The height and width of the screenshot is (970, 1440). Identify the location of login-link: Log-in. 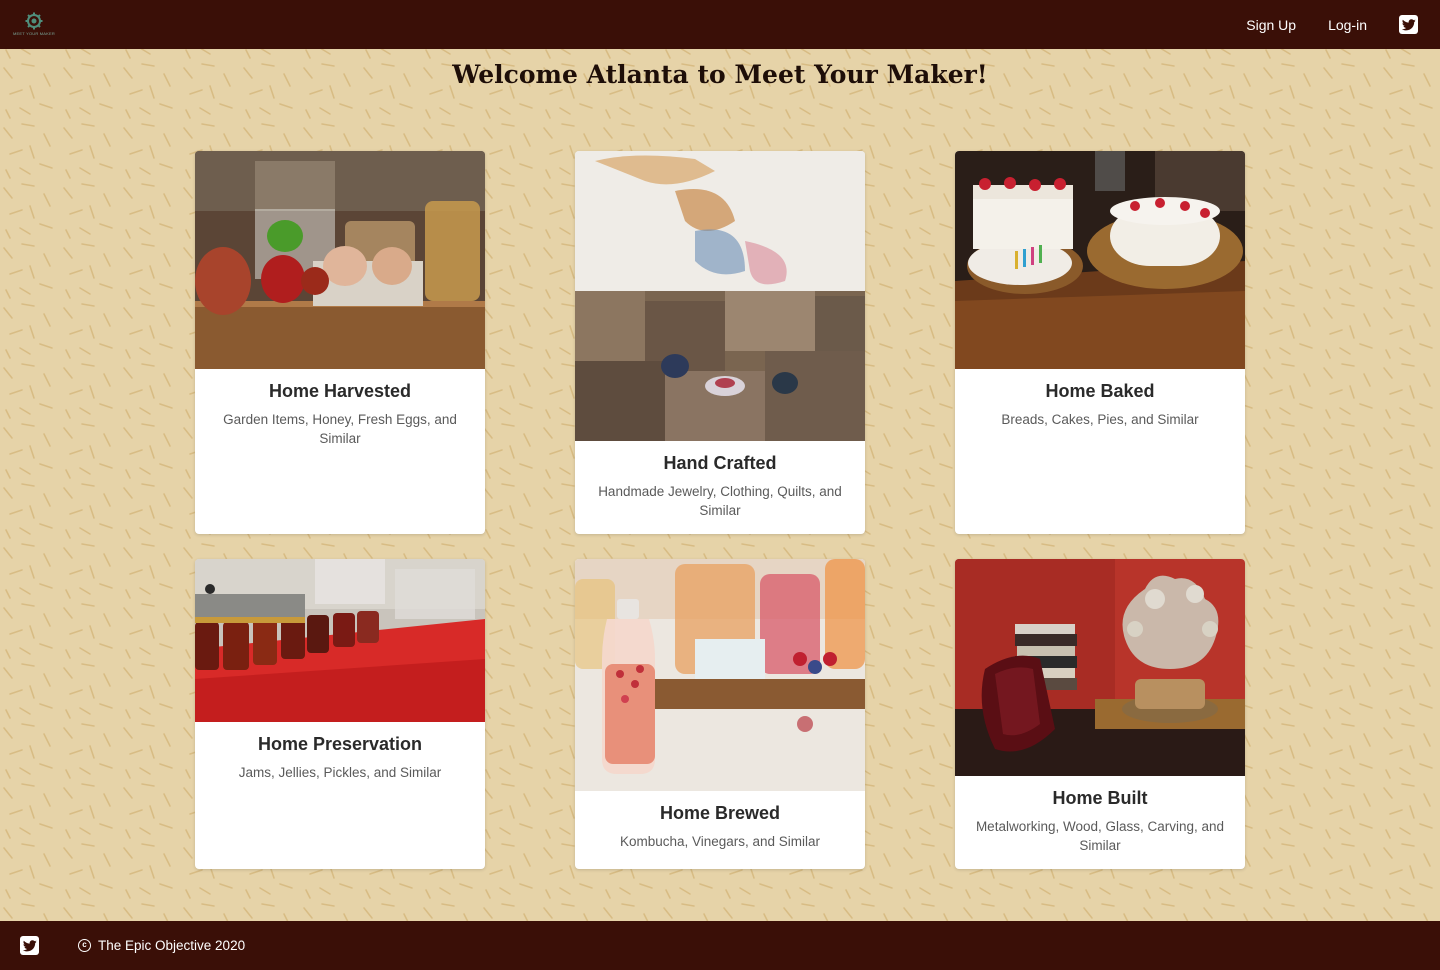
(1347, 25).